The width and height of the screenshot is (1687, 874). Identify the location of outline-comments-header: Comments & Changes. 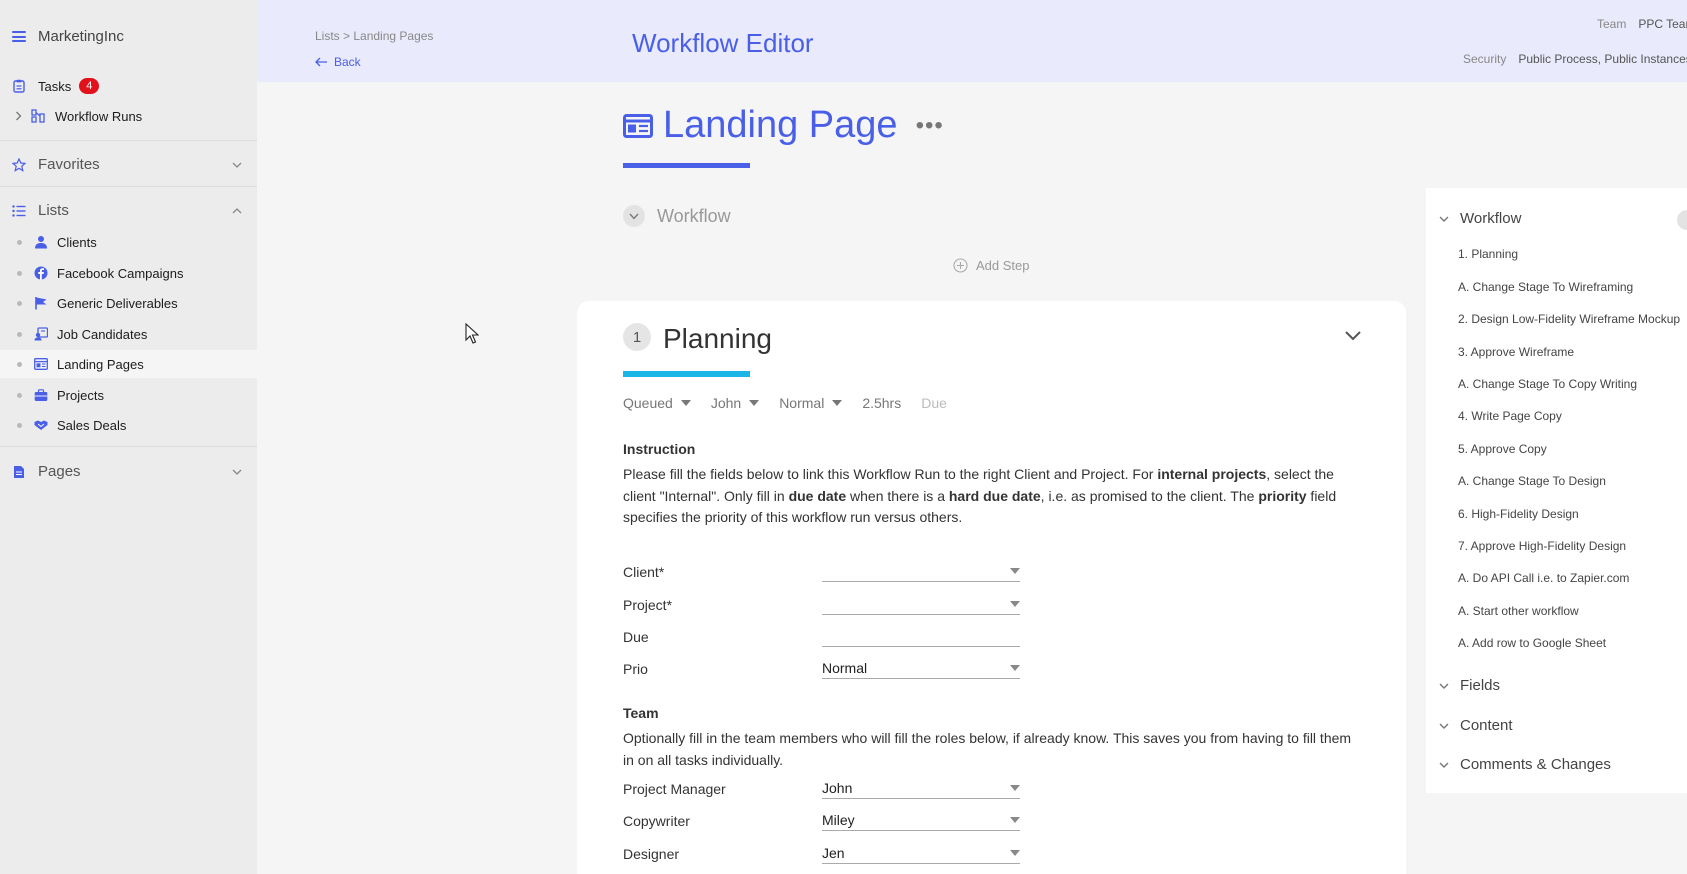
(1524, 764).